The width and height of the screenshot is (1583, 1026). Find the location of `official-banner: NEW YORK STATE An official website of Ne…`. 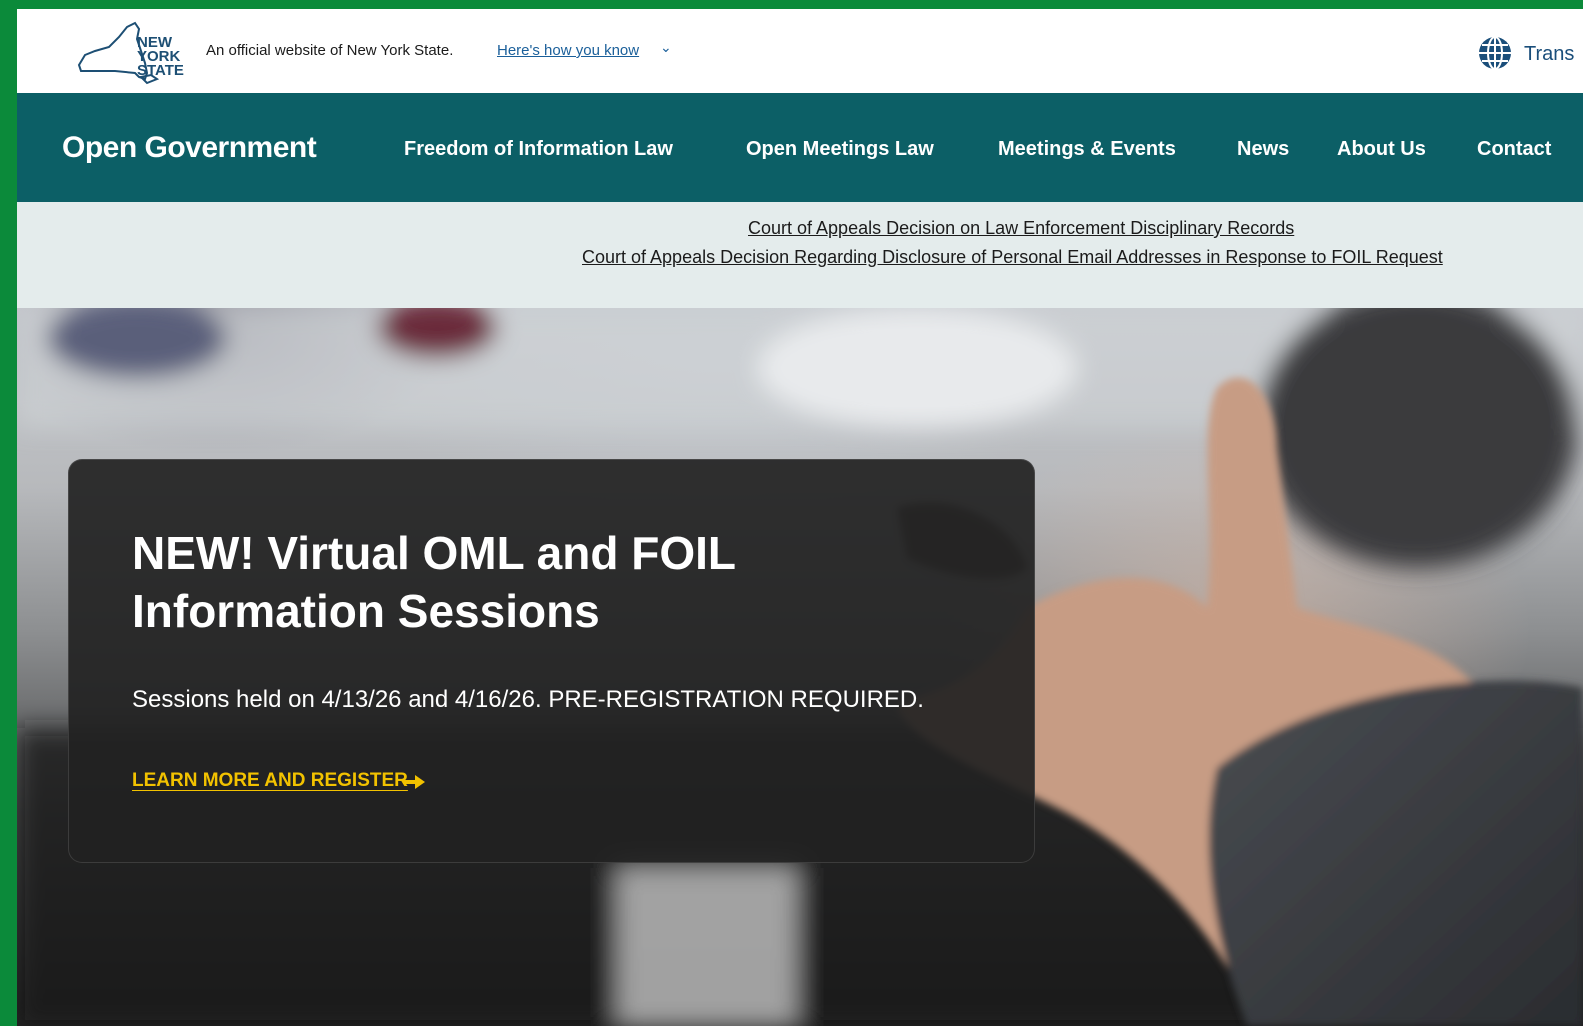

official-banner: NEW YORK STATE An official website of Ne… is located at coordinates (800, 51).